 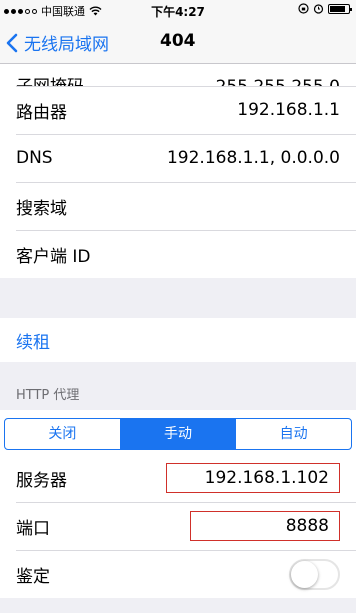 What do you see at coordinates (266, 478) in the screenshot?
I see `server-value: 192.168.1.102` at bounding box center [266, 478].